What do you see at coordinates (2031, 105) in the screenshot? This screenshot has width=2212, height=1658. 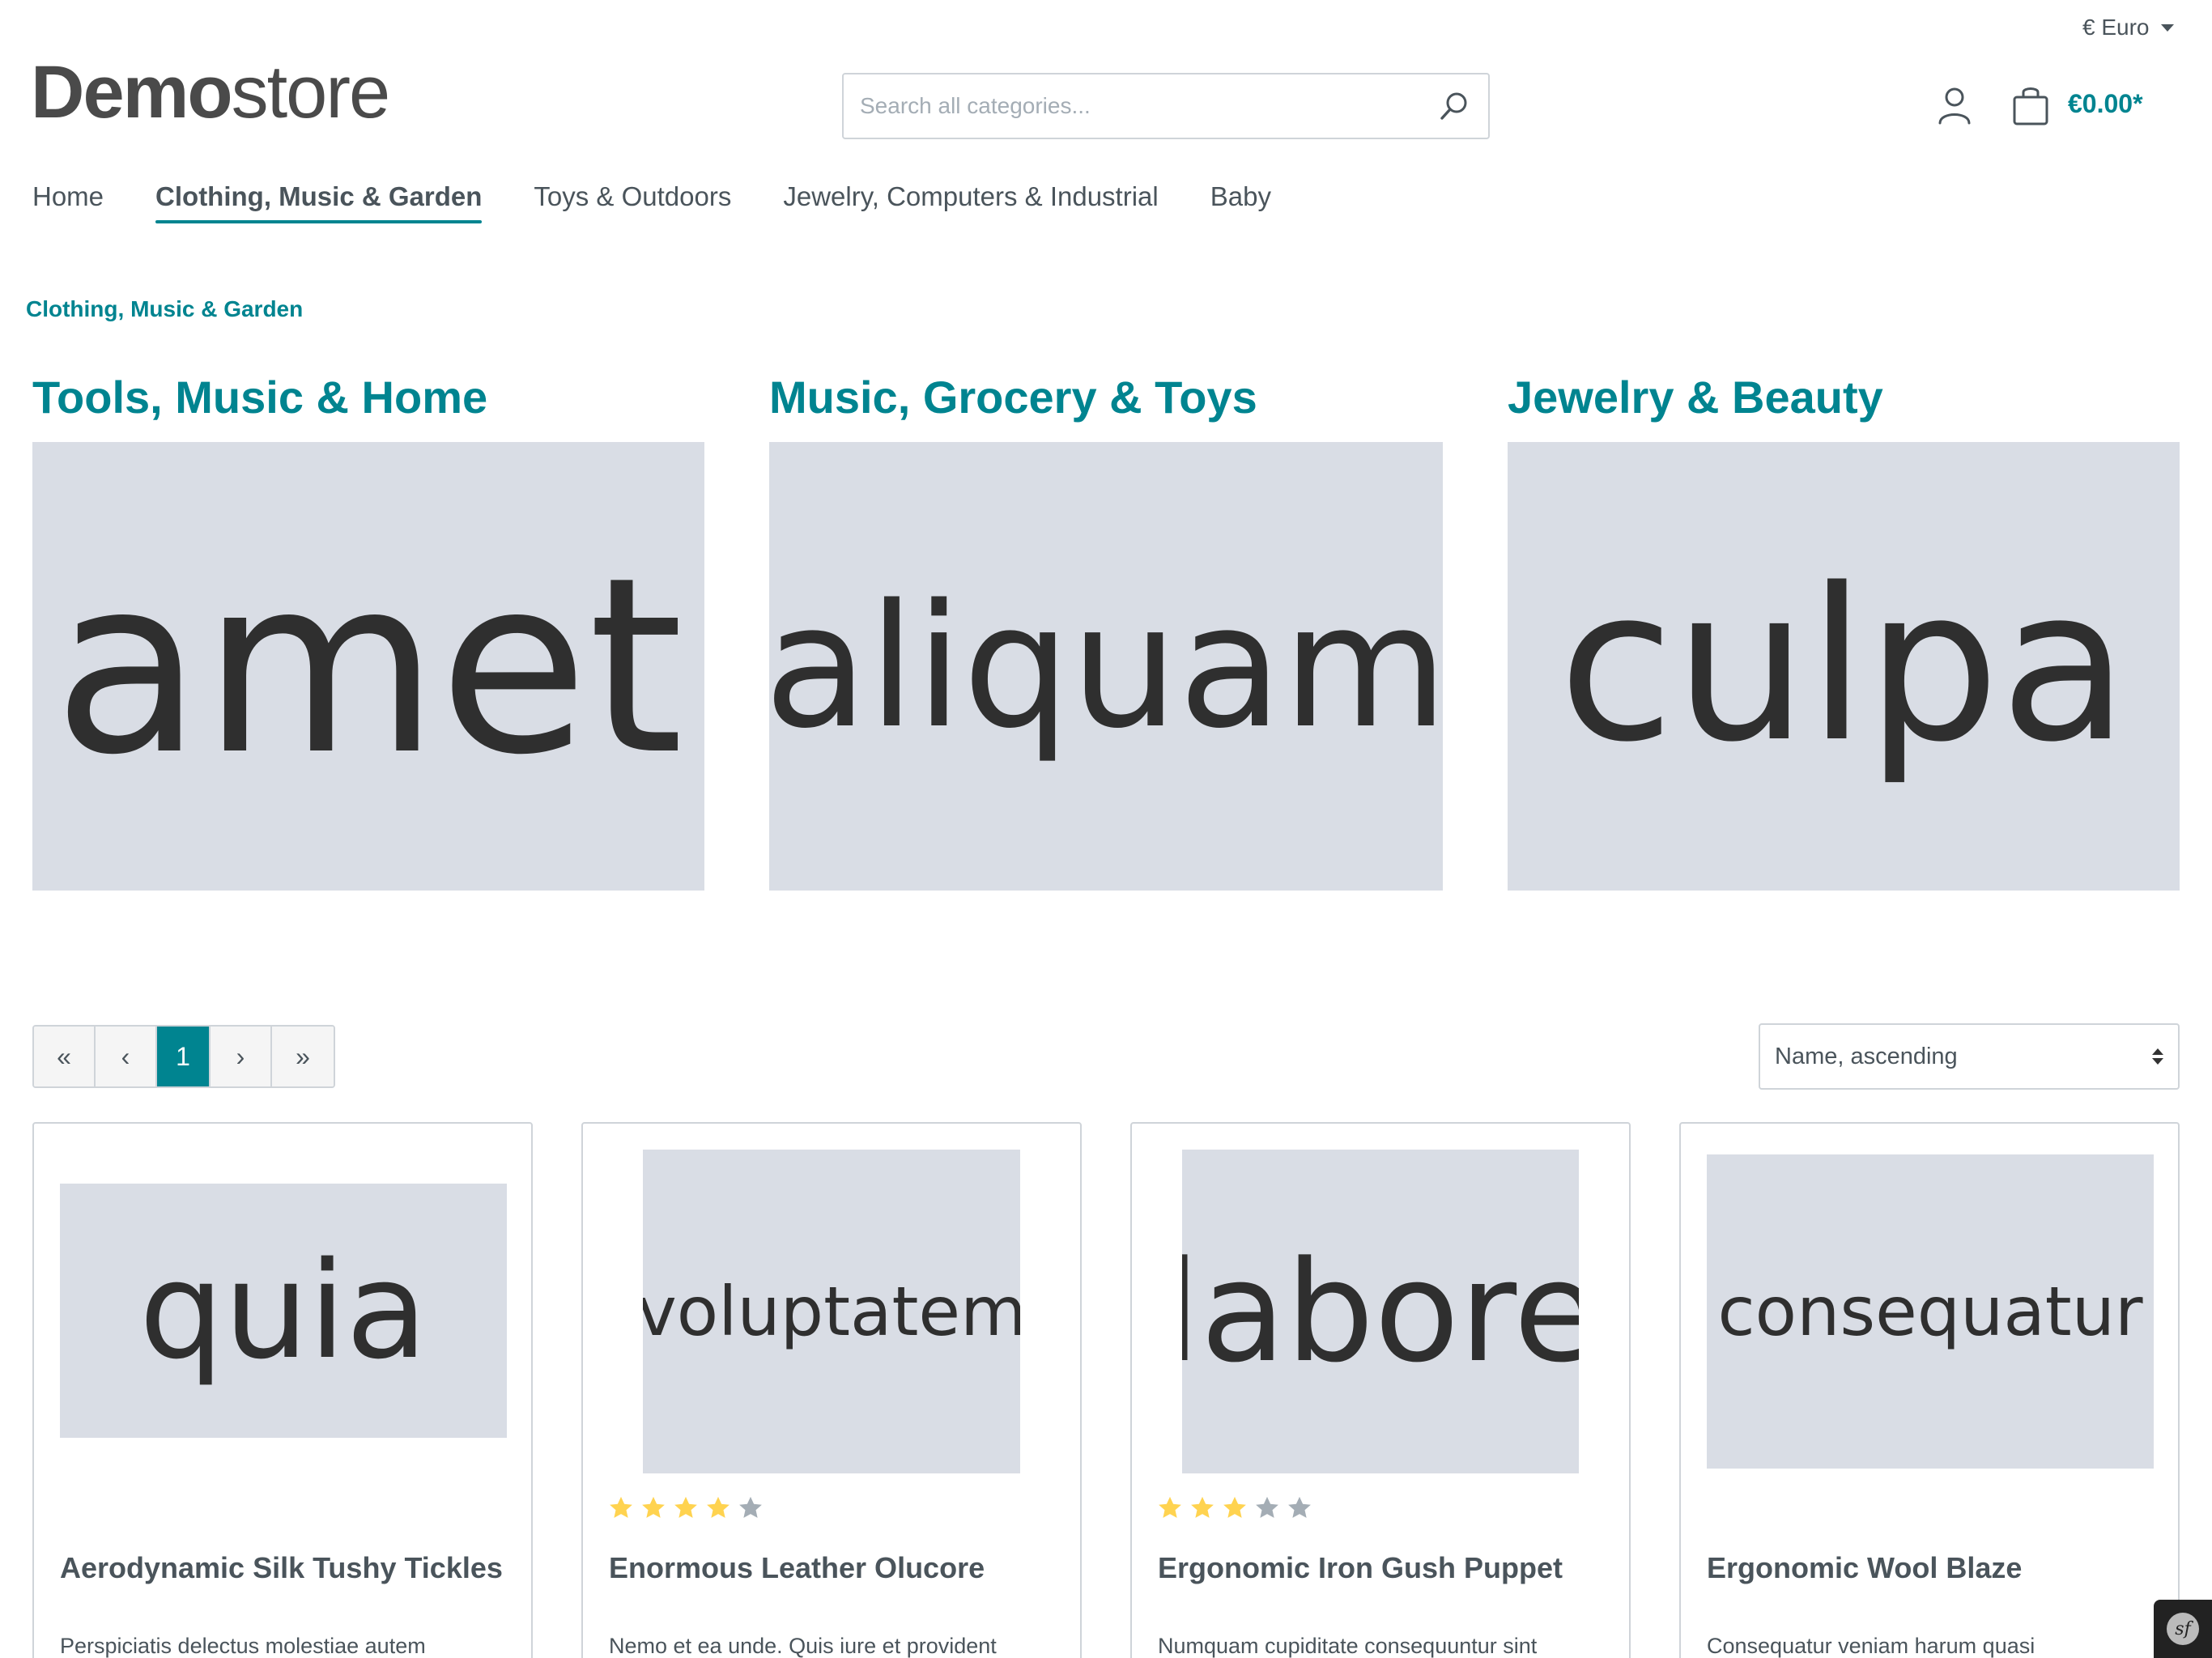 I see `shopping-bag-icon` at bounding box center [2031, 105].